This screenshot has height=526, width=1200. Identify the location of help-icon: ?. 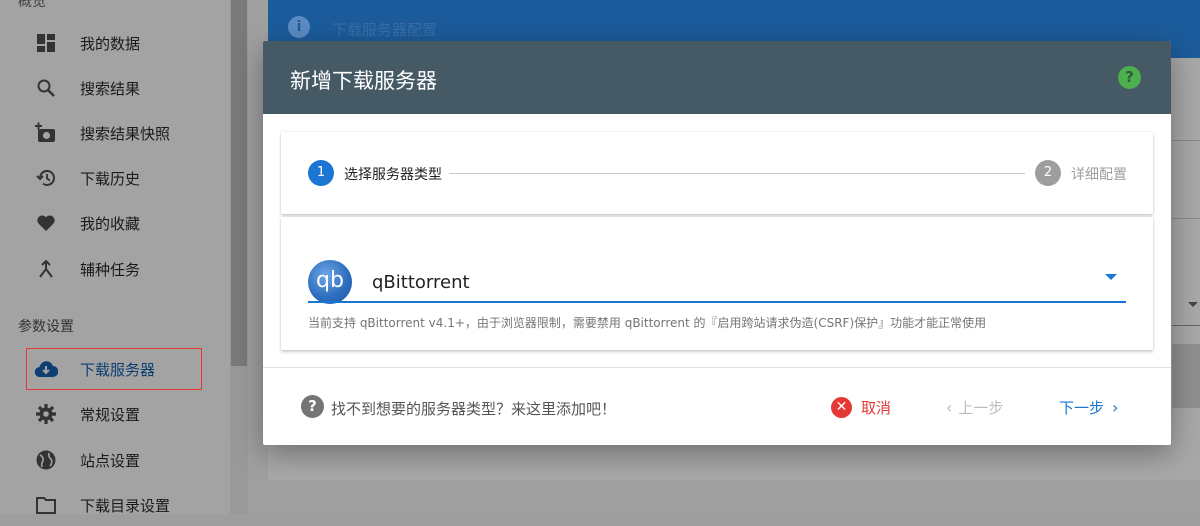
(1129, 77).